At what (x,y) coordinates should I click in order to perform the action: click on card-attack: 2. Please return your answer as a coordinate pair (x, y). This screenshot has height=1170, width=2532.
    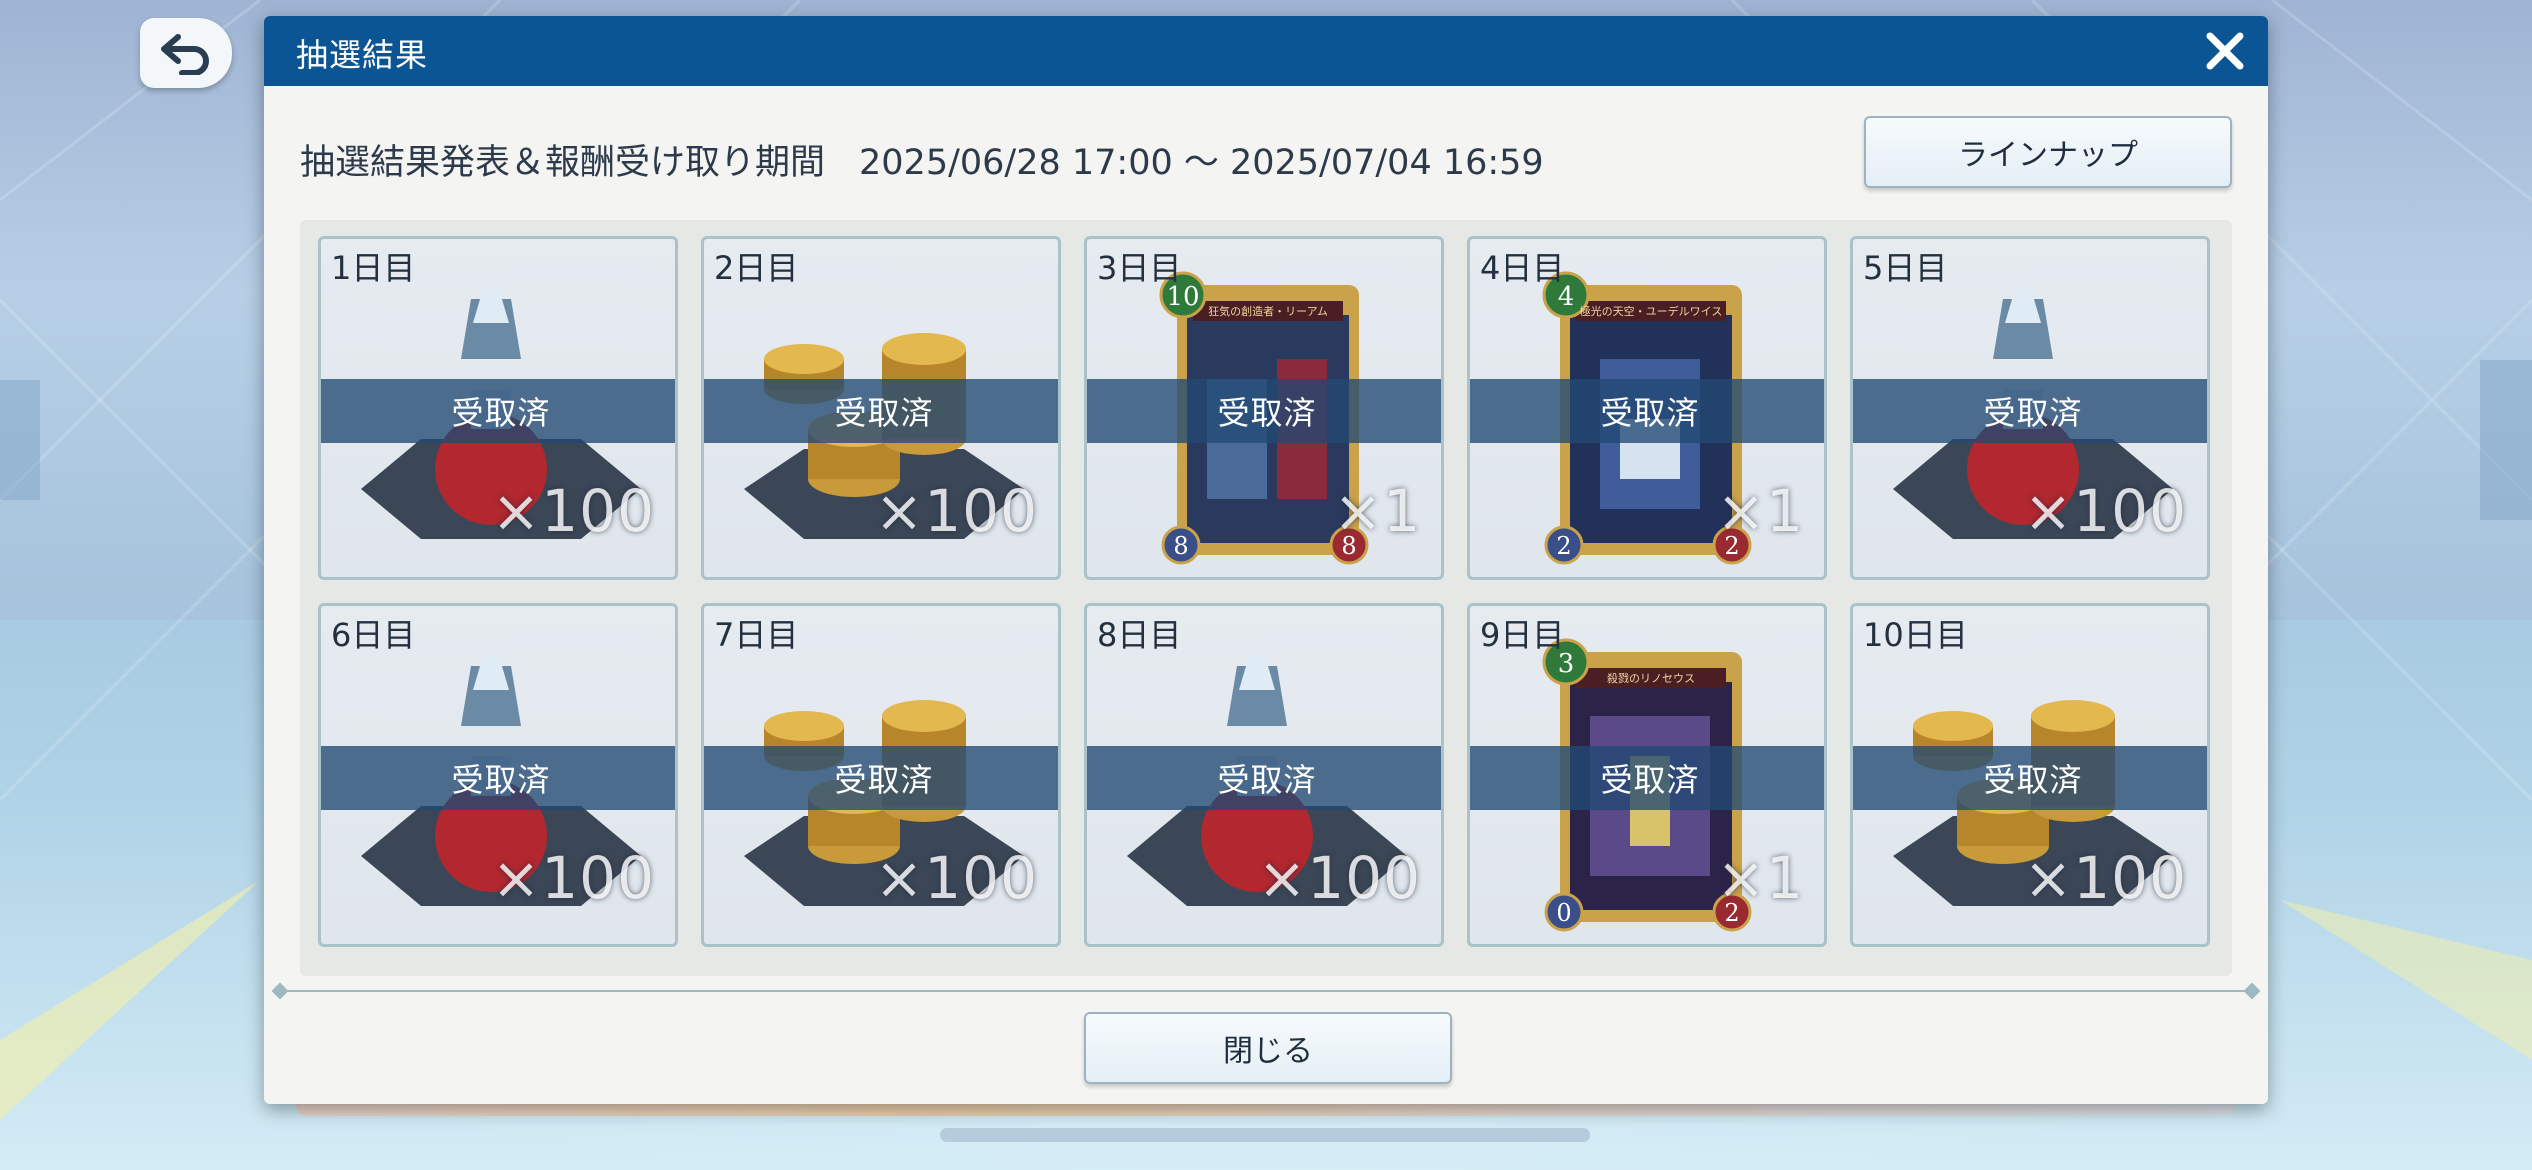
    Looking at the image, I should click on (1563, 546).